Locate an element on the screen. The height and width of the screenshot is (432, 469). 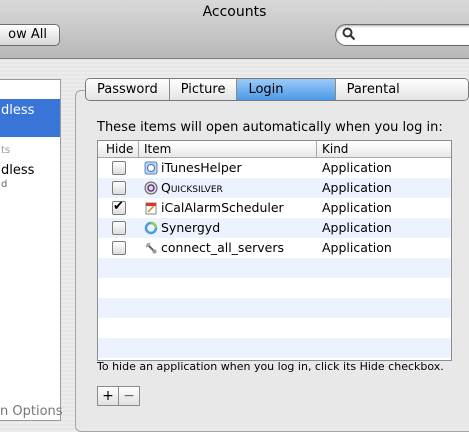
table-row: iCalAlarmScheduler Application is located at coordinates (274, 208).